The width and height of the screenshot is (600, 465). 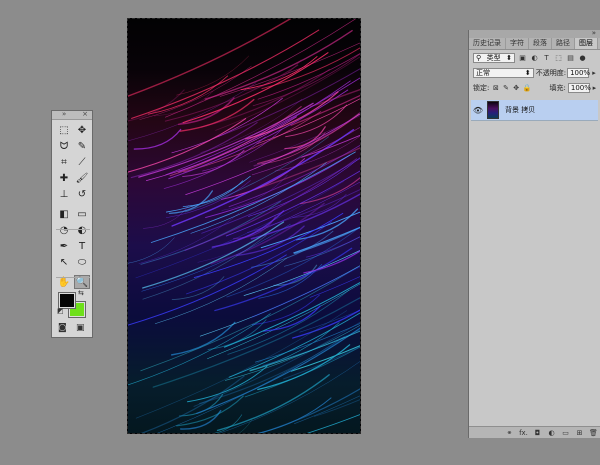 What do you see at coordinates (82, 194) in the screenshot?
I see `history-brush-tool-icon: ↺` at bounding box center [82, 194].